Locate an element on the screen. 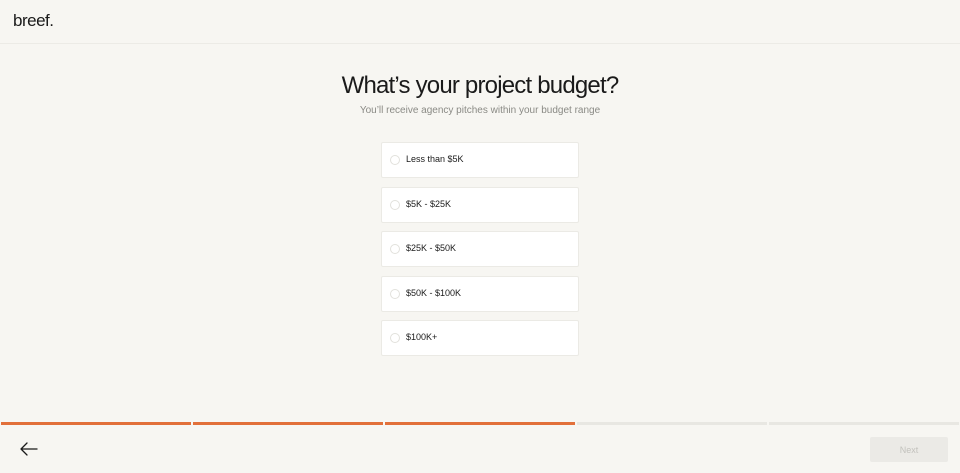 This screenshot has height=473, width=960. option-label: $5K - $25K is located at coordinates (429, 203).